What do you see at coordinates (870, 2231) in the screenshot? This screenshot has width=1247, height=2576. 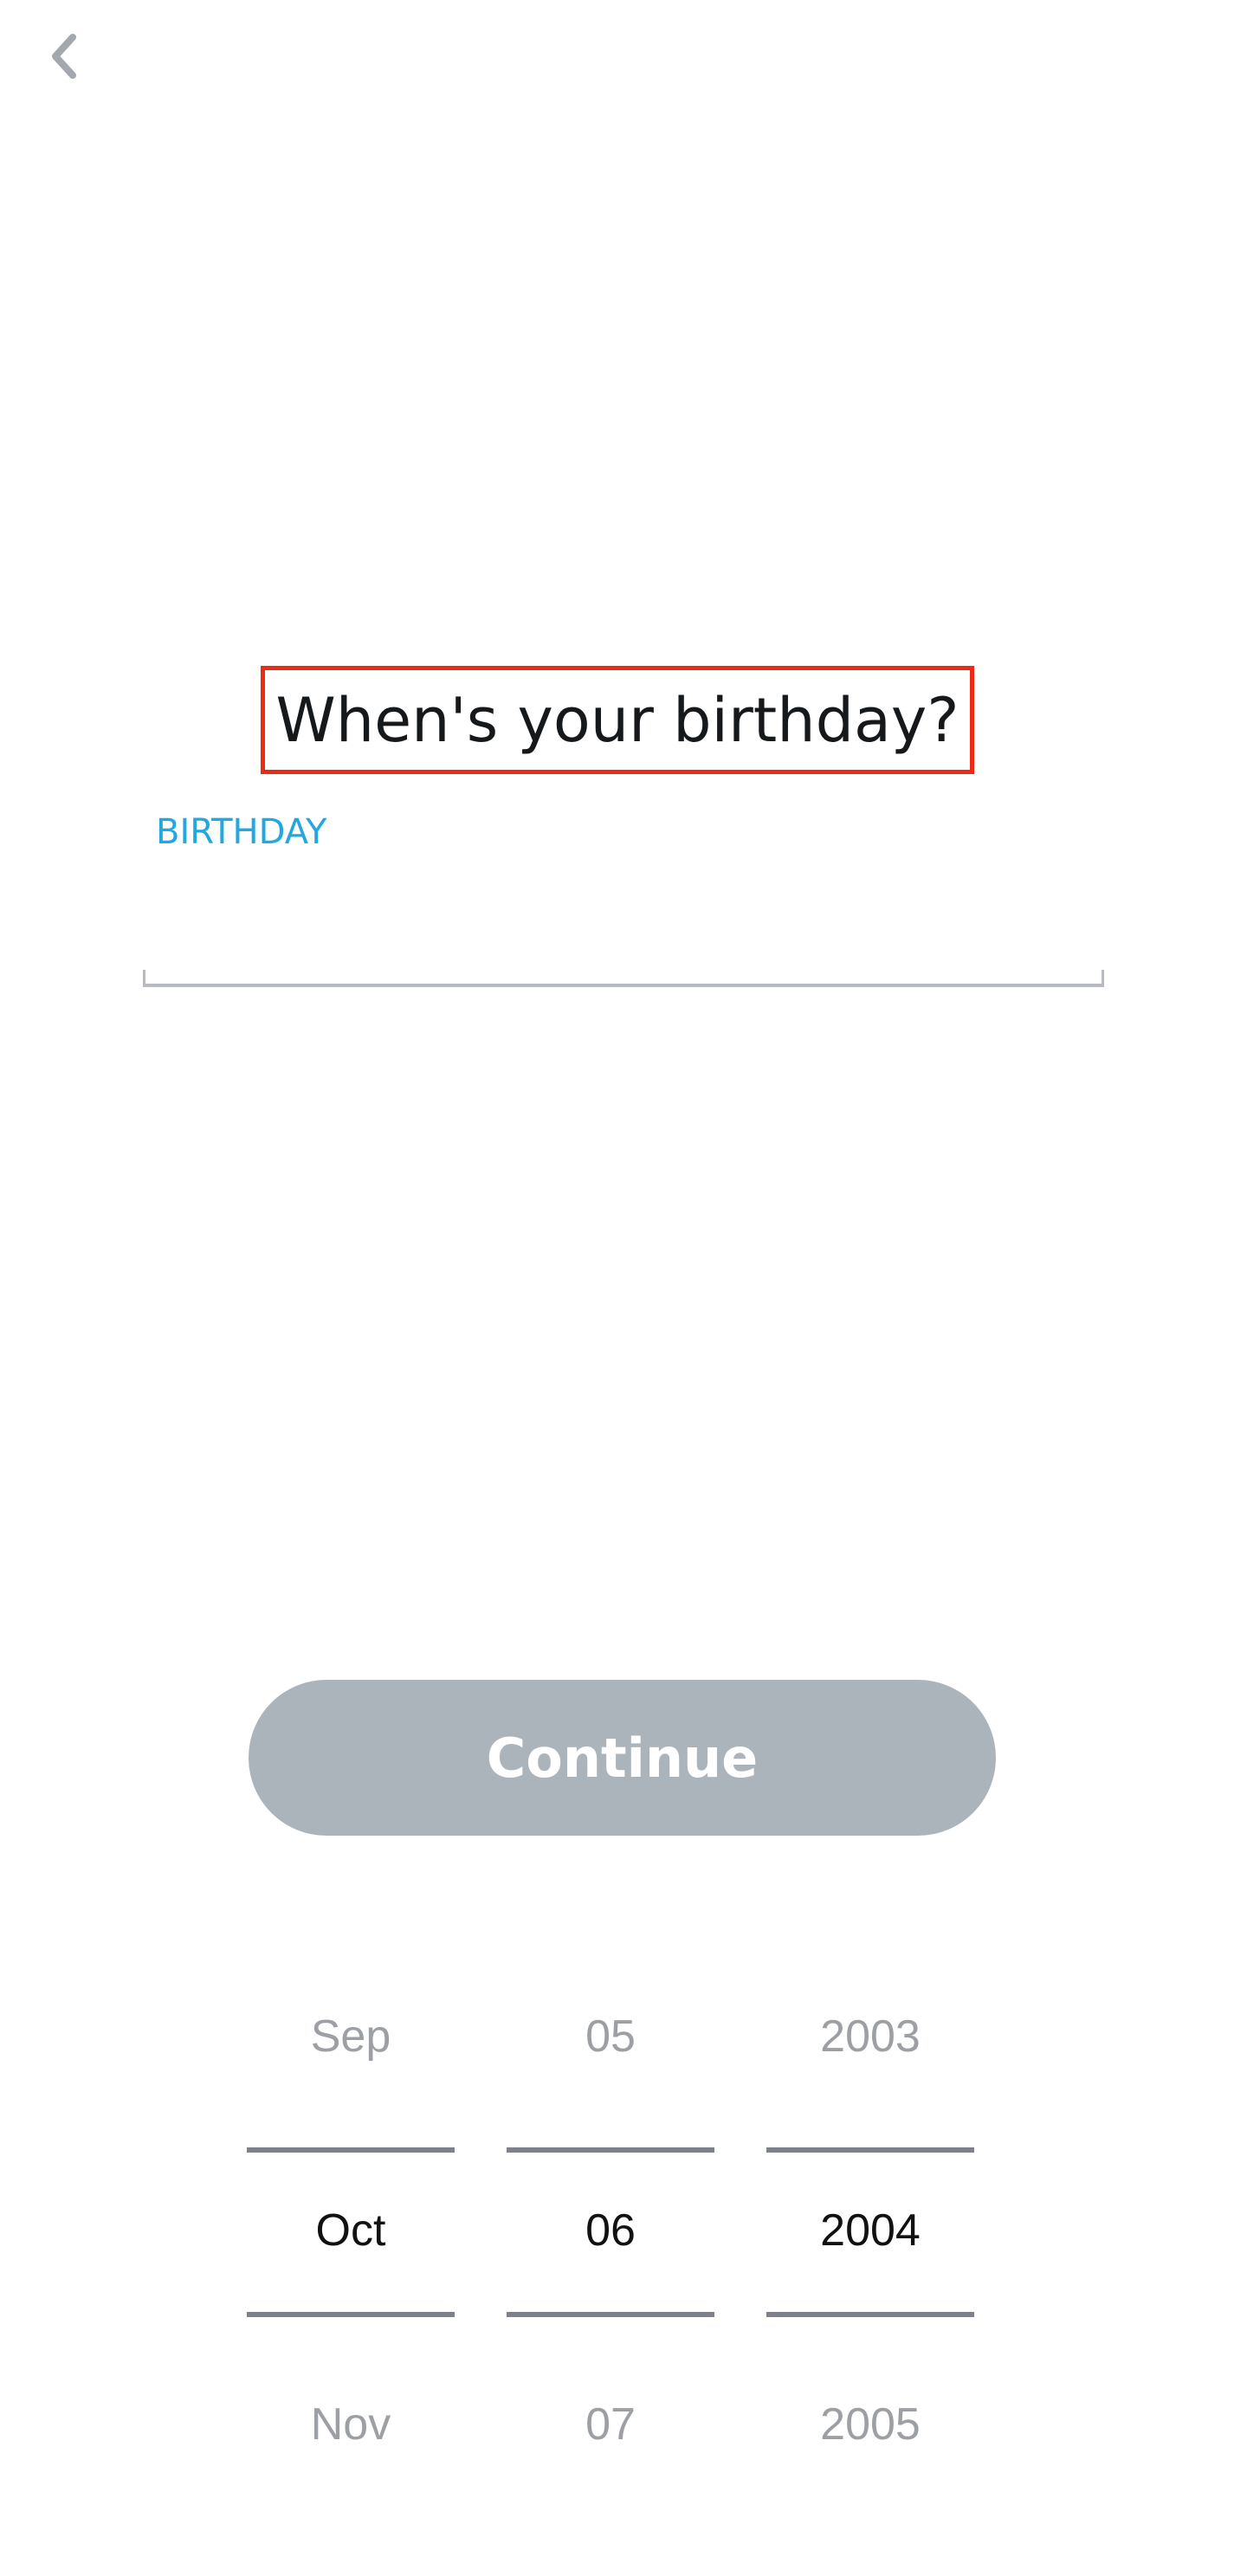 I see `year-option-selected: 2004` at bounding box center [870, 2231].